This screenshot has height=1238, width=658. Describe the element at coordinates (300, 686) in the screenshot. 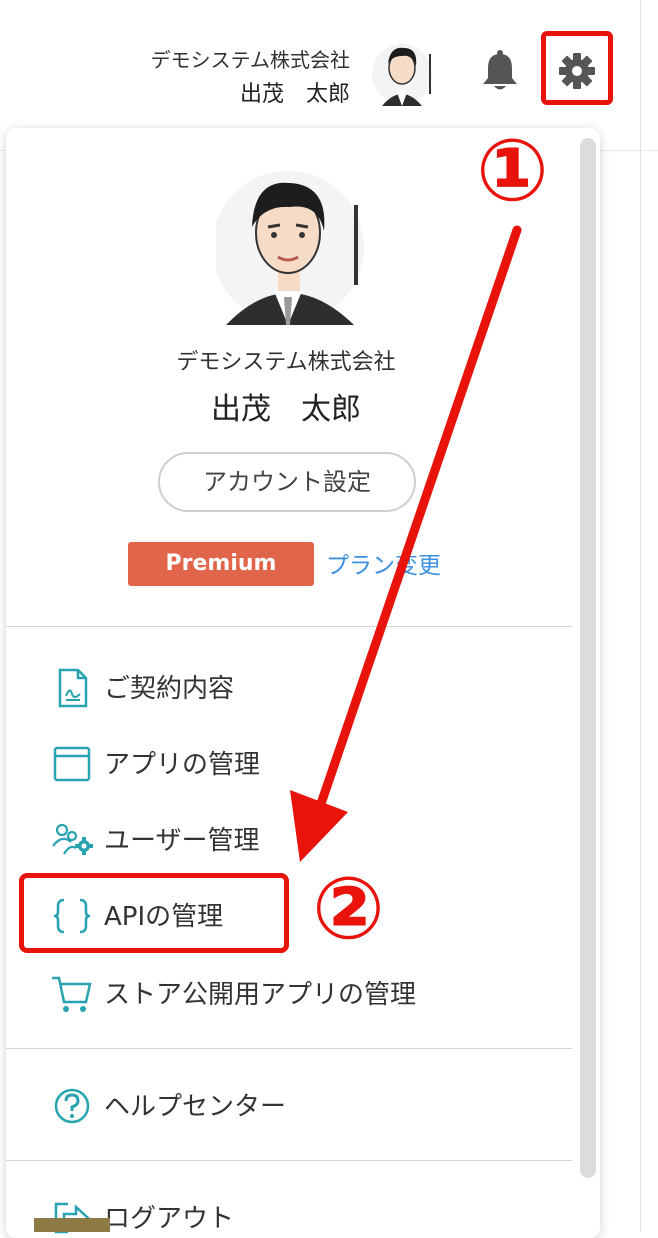

I see `menu-item-contract: ご契約内容` at that location.